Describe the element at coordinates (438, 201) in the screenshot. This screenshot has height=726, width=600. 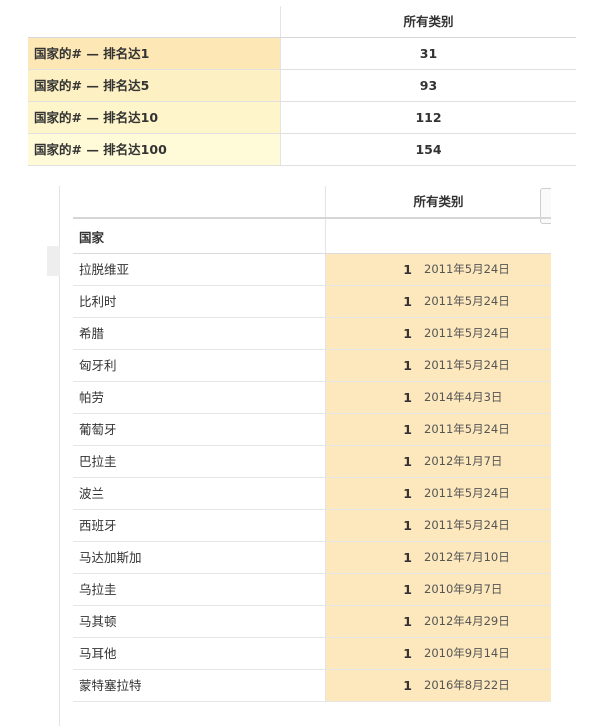
I see `detail-column-header: 所有类别` at that location.